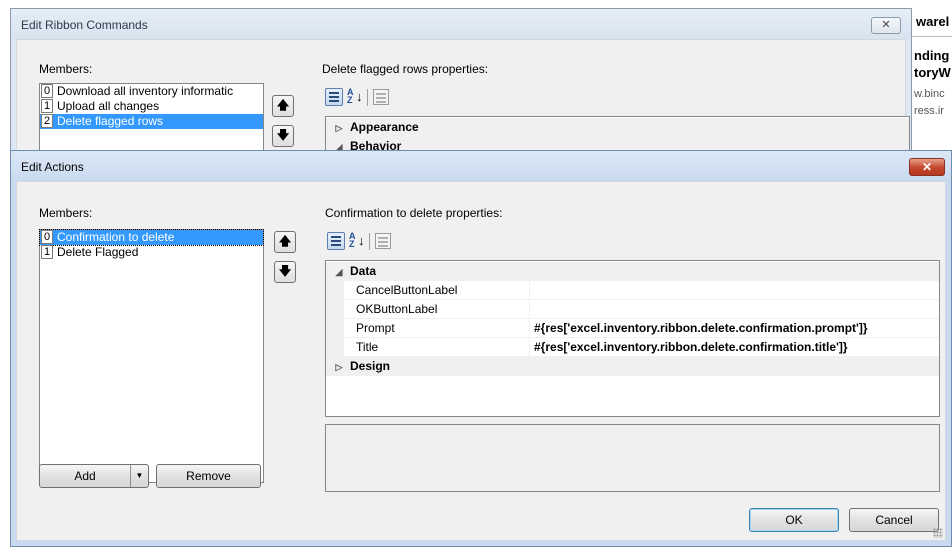 This screenshot has width=952, height=547. Describe the element at coordinates (405, 69) in the screenshot. I see `properties-label: Delete flagged rows properties:` at that location.